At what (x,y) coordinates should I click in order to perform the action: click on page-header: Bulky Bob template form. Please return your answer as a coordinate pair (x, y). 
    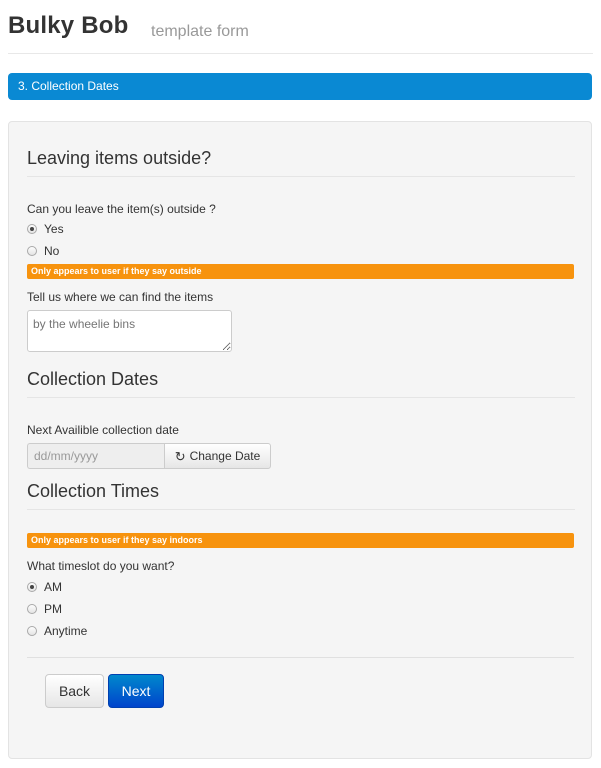
    Looking at the image, I should click on (300, 31).